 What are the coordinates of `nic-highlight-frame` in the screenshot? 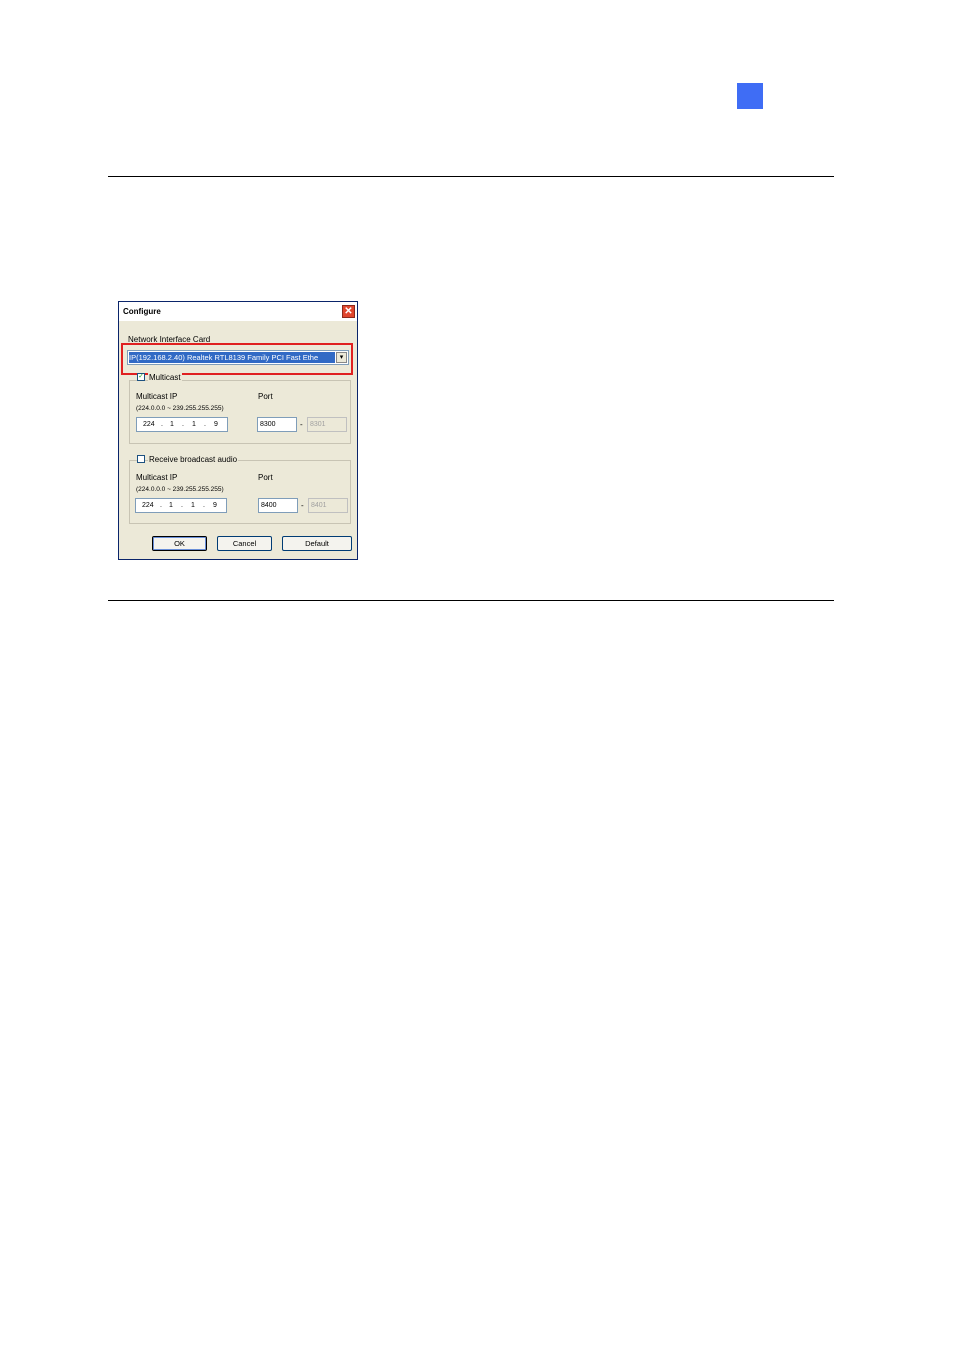 It's located at (237, 359).